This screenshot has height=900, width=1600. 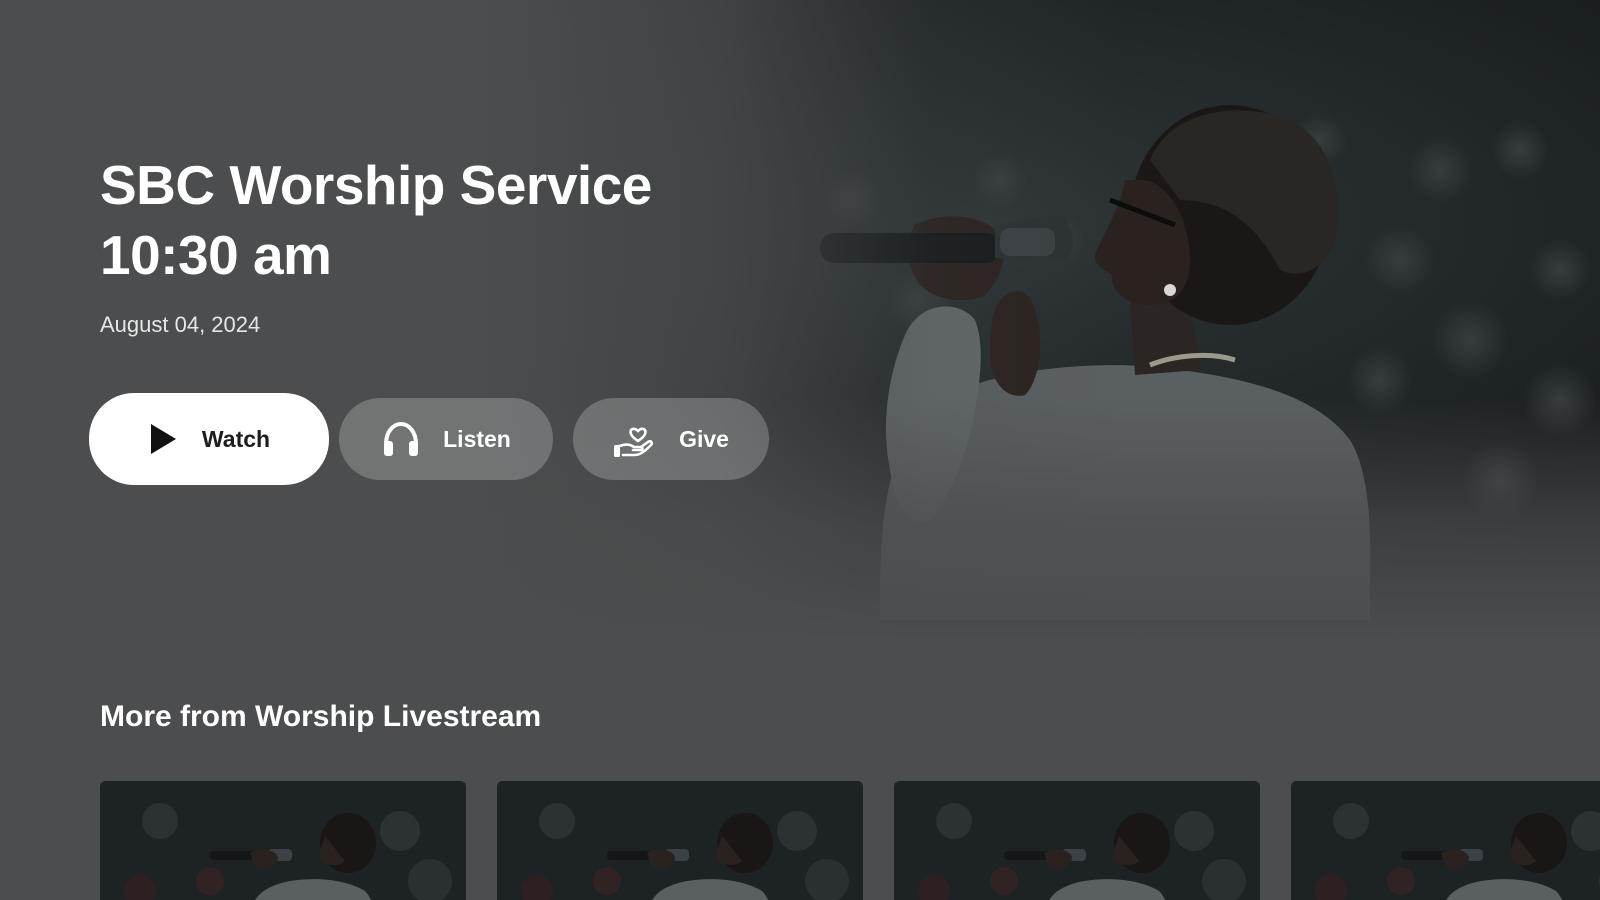 I want to click on listen-button: Listen, so click(x=446, y=439).